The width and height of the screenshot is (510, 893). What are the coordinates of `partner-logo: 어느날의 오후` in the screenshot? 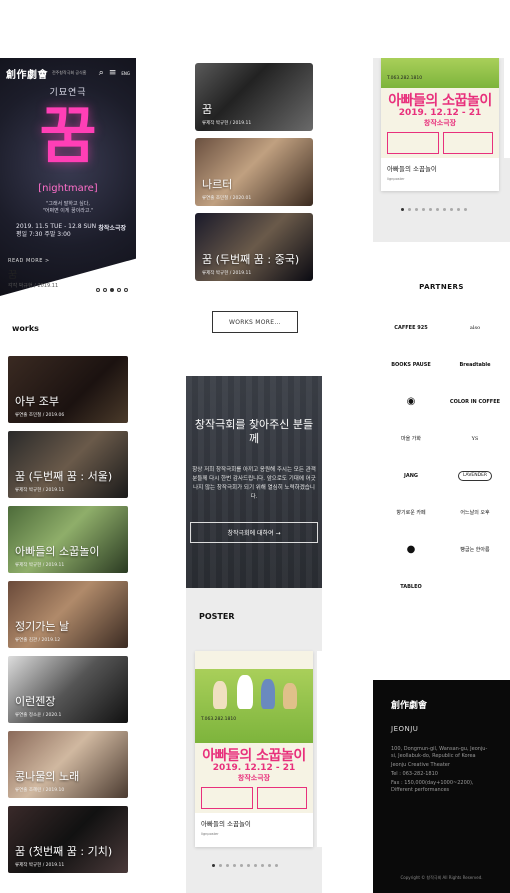 It's located at (475, 513).